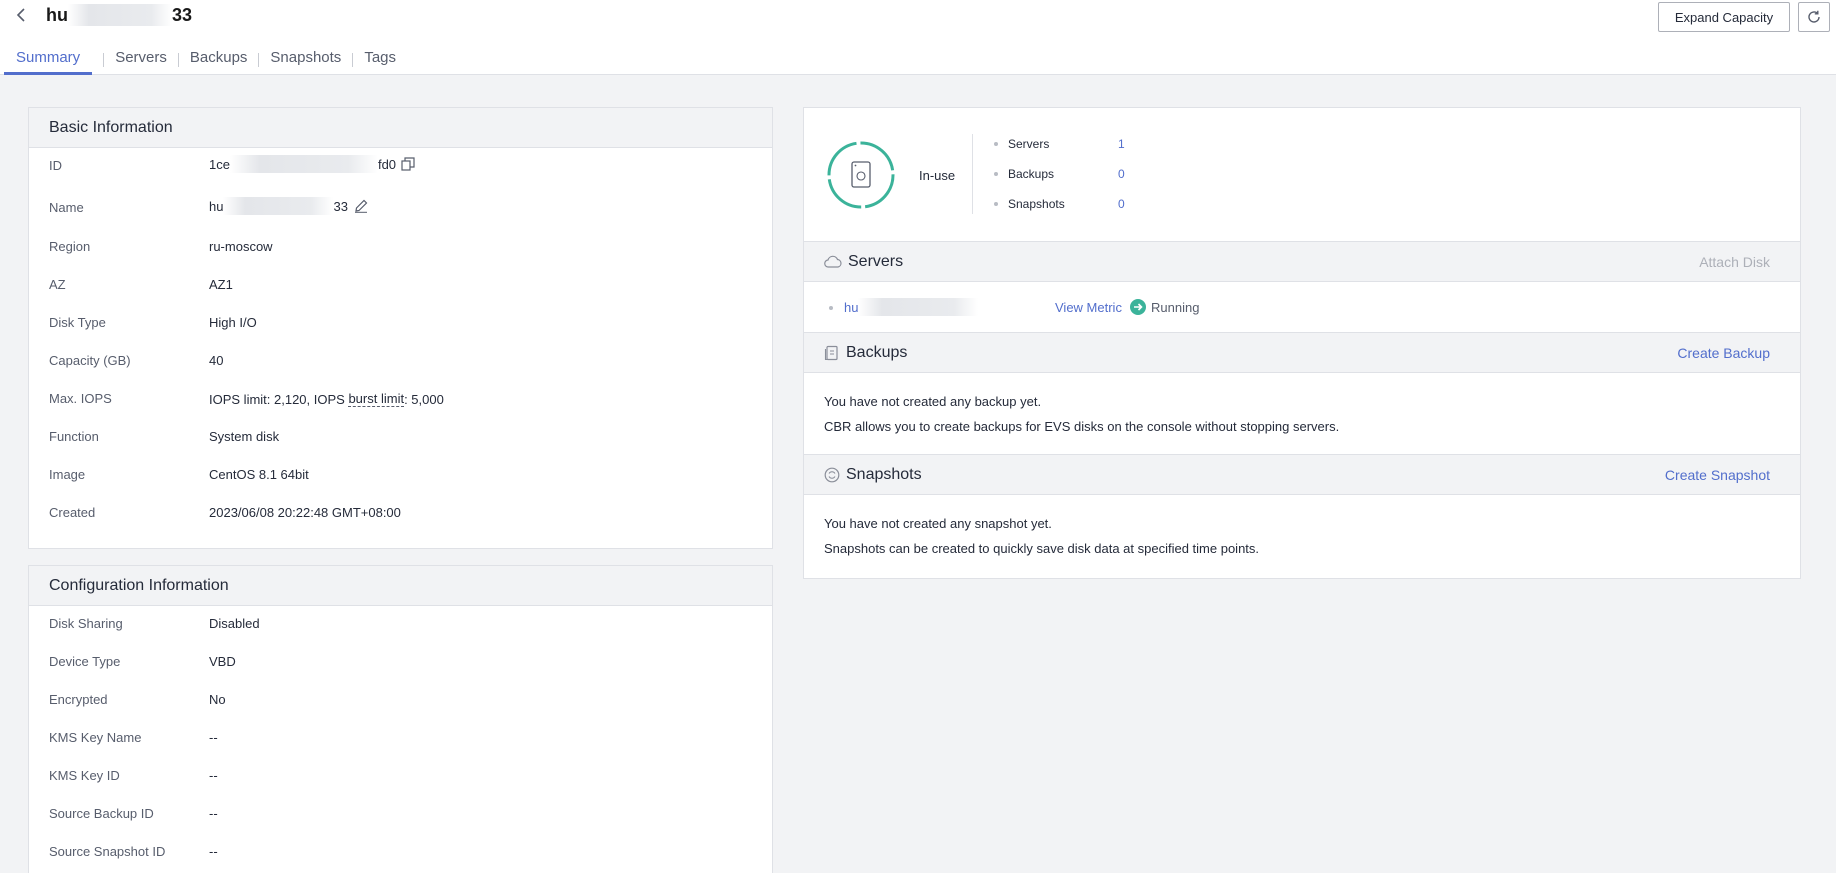 This screenshot has width=1836, height=873. What do you see at coordinates (1302, 262) in the screenshot?
I see `servers-section-header: Servers Attach Disk` at bounding box center [1302, 262].